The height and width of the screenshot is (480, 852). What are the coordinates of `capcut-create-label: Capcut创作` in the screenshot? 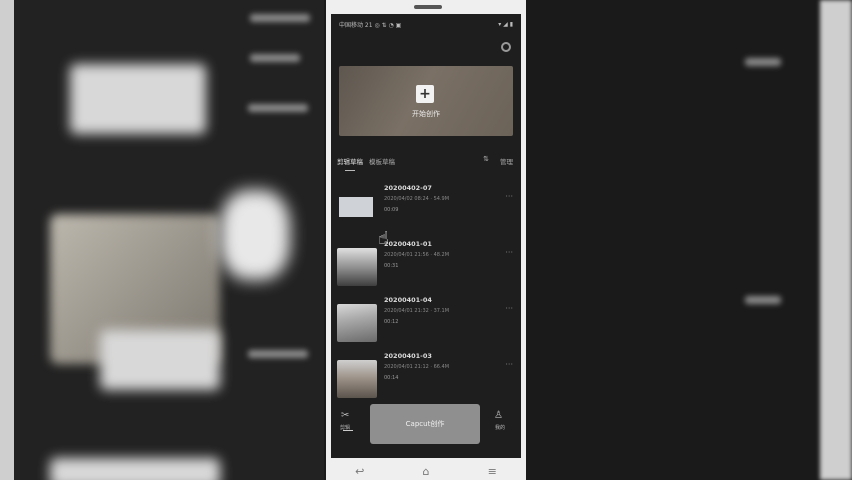 It's located at (425, 424).